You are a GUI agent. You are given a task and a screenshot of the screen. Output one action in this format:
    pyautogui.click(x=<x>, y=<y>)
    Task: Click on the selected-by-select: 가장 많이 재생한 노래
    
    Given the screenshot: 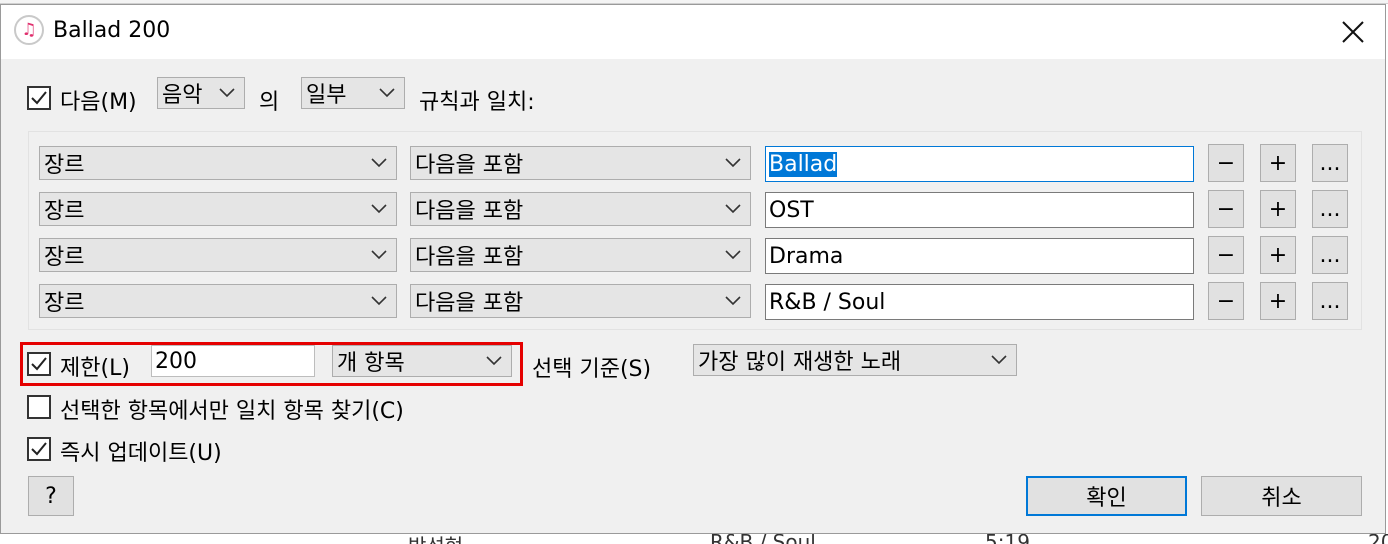 What is the action you would take?
    pyautogui.click(x=855, y=360)
    